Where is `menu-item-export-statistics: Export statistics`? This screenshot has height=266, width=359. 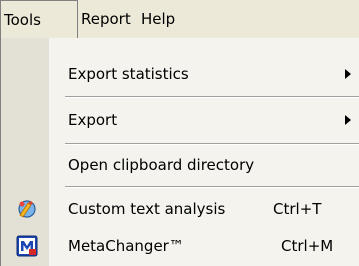 menu-item-export-statistics: Export statistics is located at coordinates (180, 74).